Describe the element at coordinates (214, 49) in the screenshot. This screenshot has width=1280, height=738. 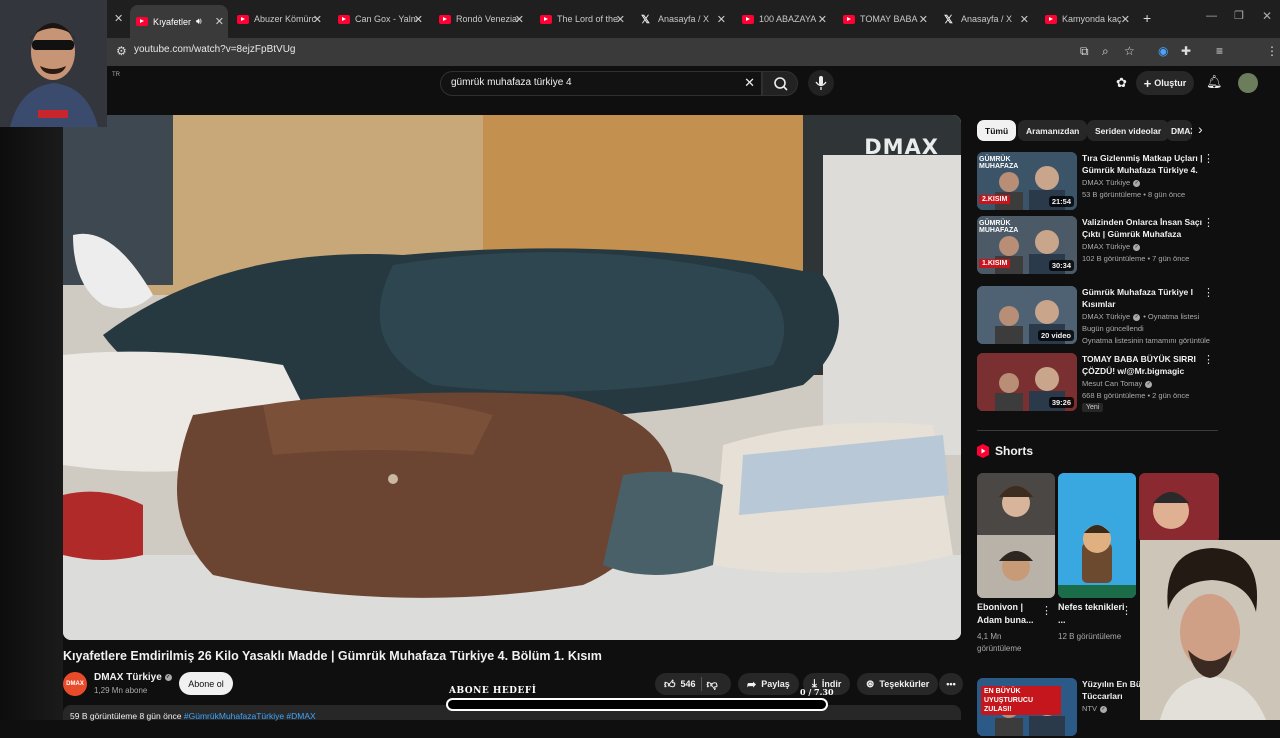
I see `url-field: youtube.com/watch?v=8ejzFpBtVUg` at that location.